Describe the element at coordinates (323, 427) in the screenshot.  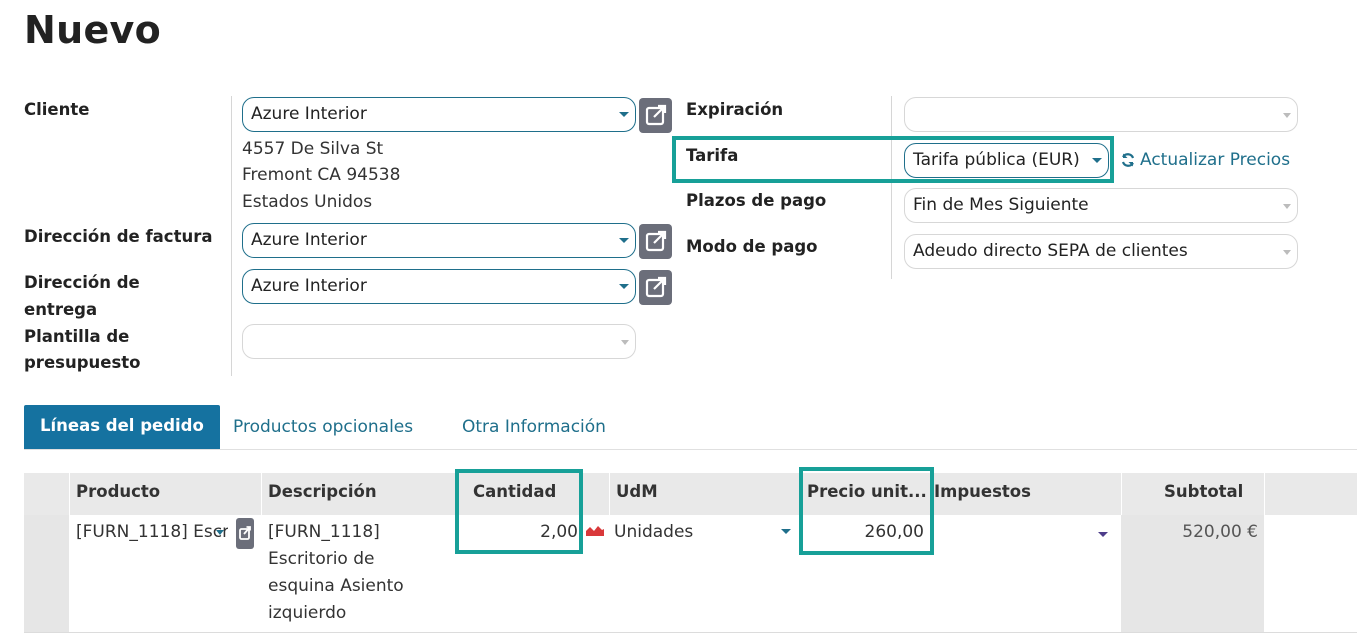
I see `tab-productos-opcionales: Productos opcionales` at that location.